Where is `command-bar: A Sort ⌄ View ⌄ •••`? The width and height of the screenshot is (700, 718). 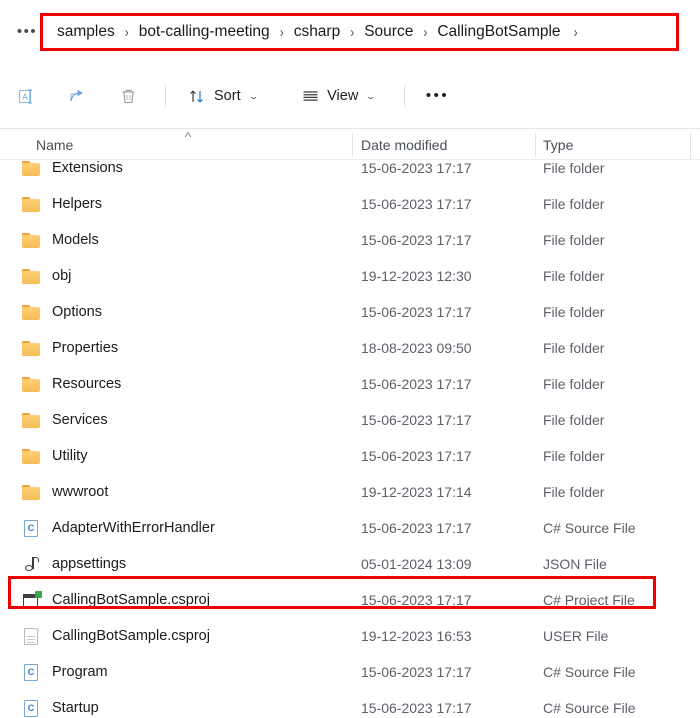
command-bar: A Sort ⌄ View ⌄ ••• is located at coordinates (350, 96).